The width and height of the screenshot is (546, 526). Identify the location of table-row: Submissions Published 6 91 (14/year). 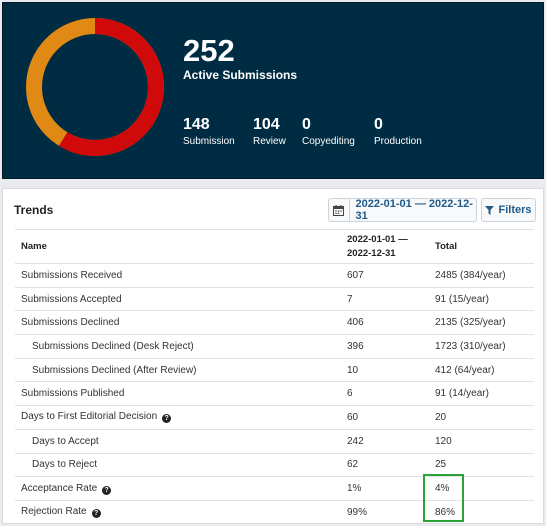
(274, 393).